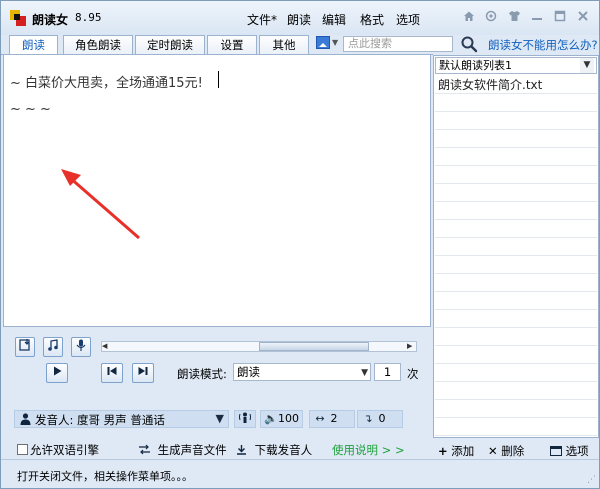 This screenshot has height=489, width=600. I want to click on add-label: 添加, so click(463, 451).